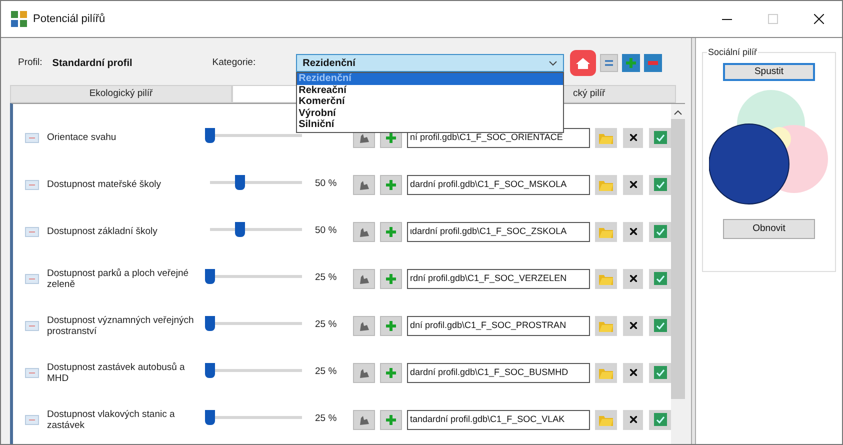 The height and width of the screenshot is (445, 843). I want to click on app-grid-icon, so click(19, 19).